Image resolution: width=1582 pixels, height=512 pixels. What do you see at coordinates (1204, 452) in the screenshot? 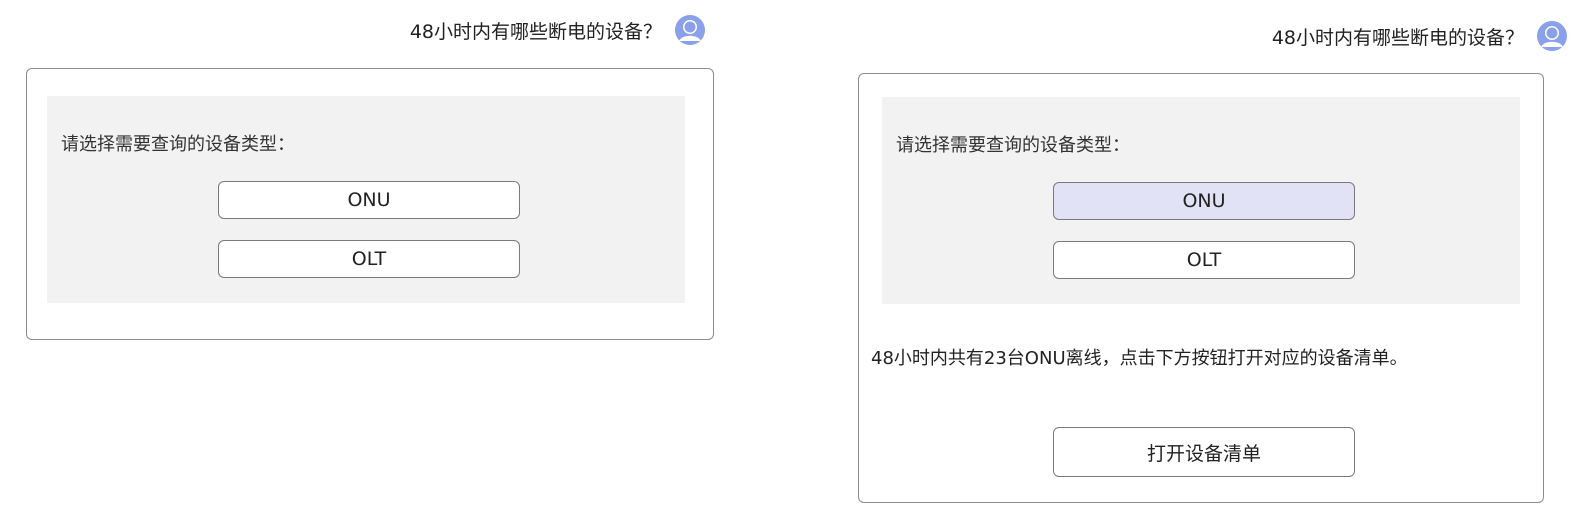
I see `open-device-list-button: 打开设备清单` at bounding box center [1204, 452].